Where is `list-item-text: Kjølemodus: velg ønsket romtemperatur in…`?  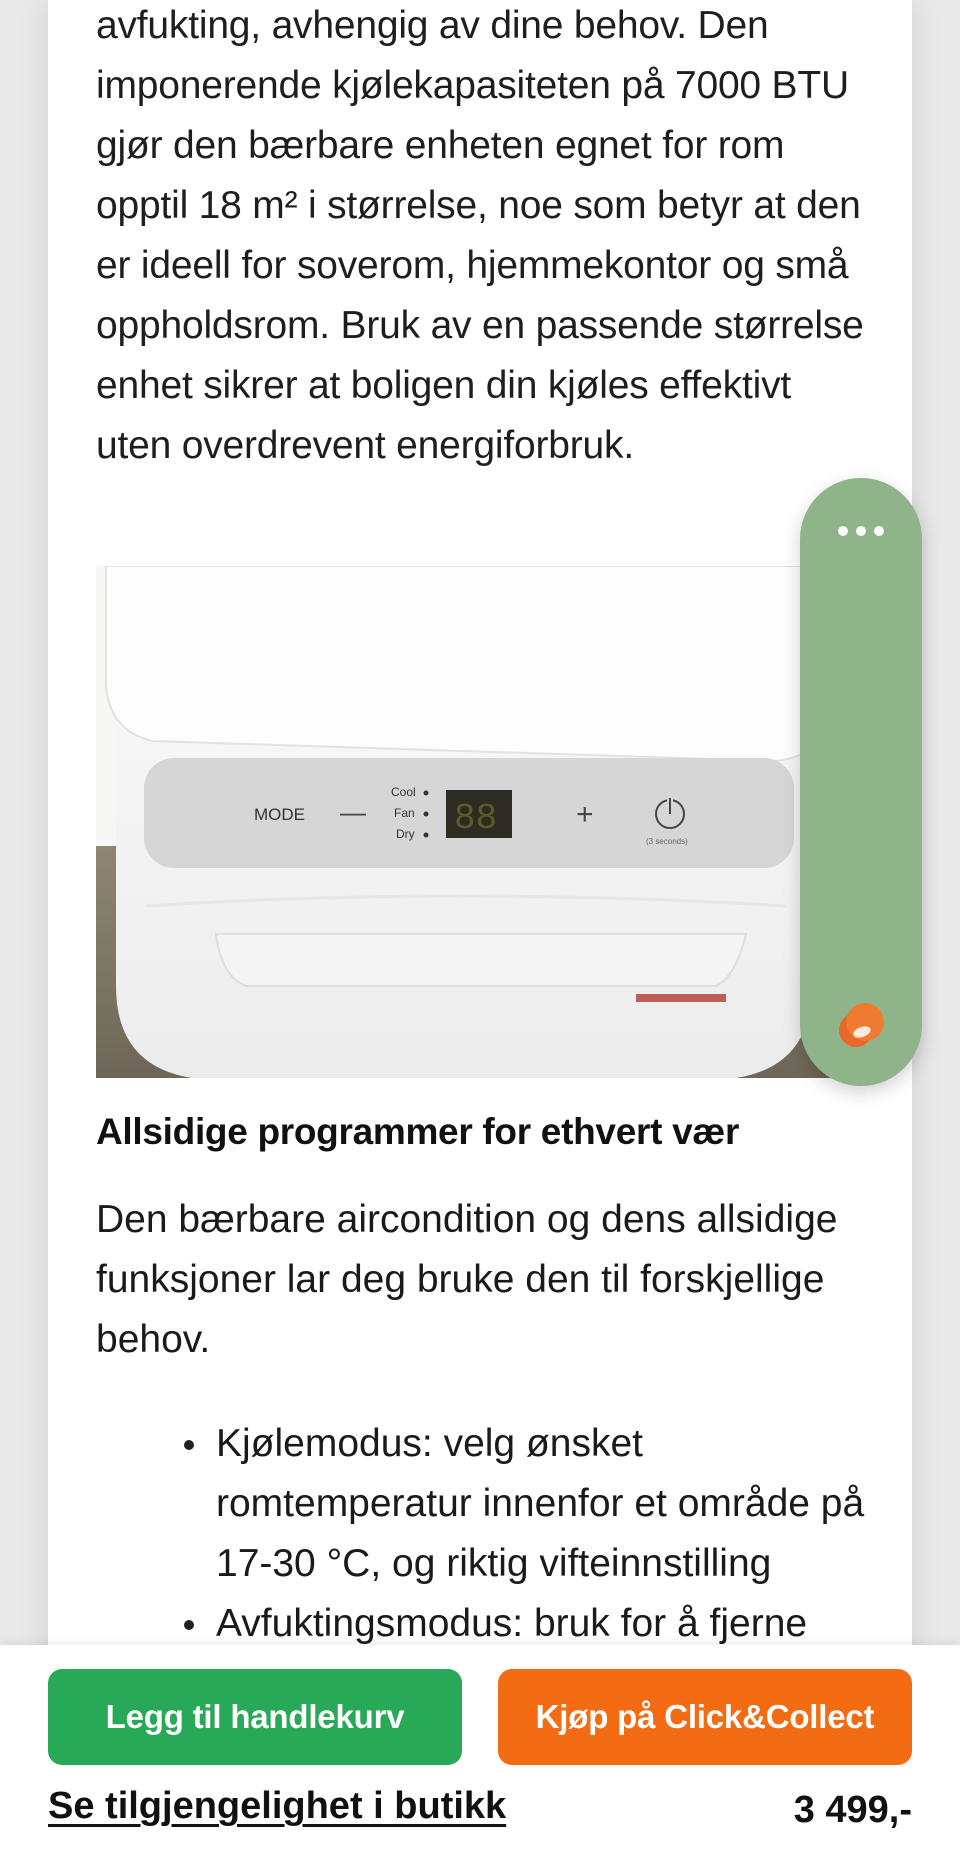
list-item-text: Kjølemodus: velg ønsket romtemperatur in… is located at coordinates (540, 1503).